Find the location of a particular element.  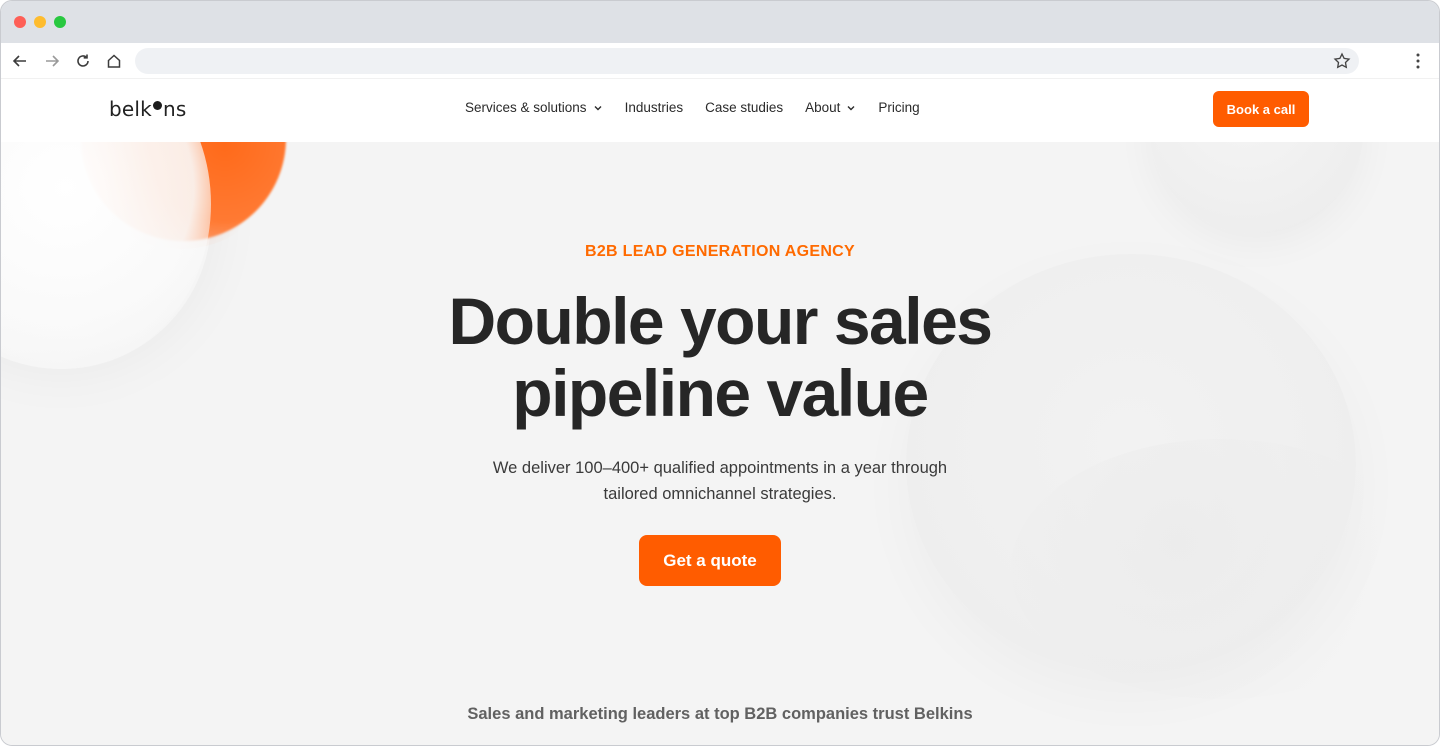

nav-industries: Industries is located at coordinates (654, 107).